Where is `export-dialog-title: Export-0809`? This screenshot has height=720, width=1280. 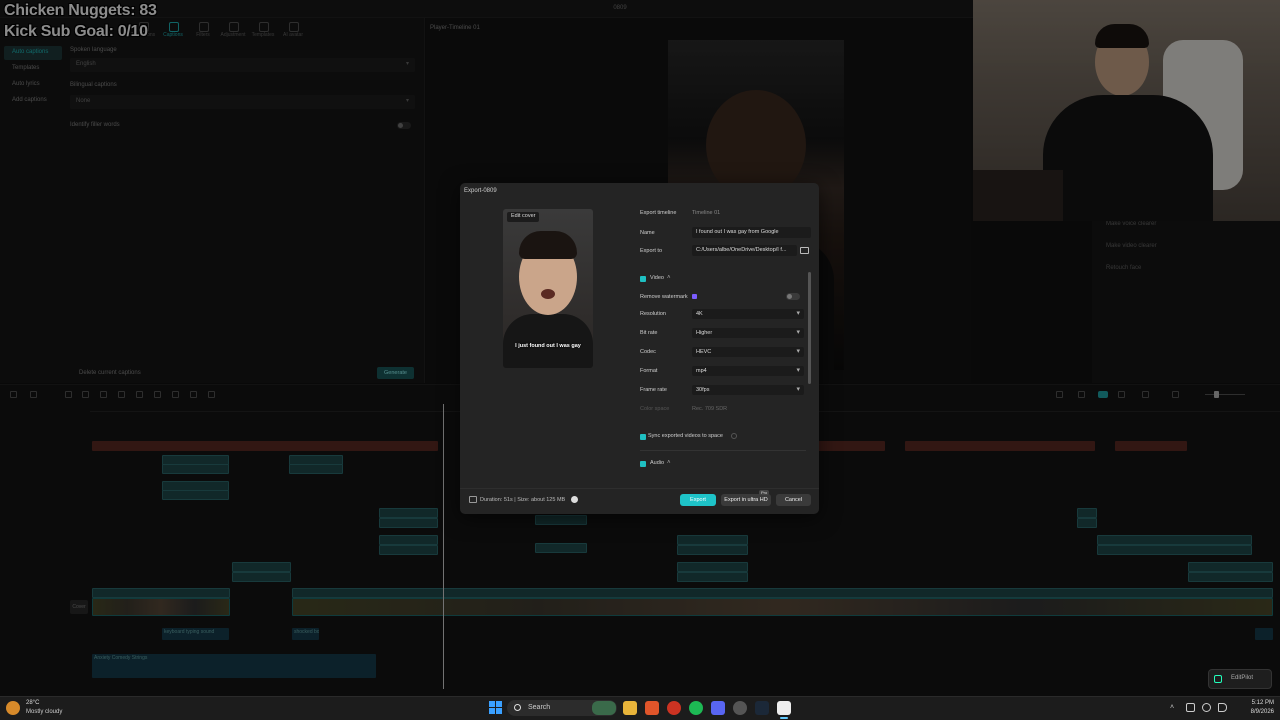
export-dialog-title: Export-0809 is located at coordinates (480, 191).